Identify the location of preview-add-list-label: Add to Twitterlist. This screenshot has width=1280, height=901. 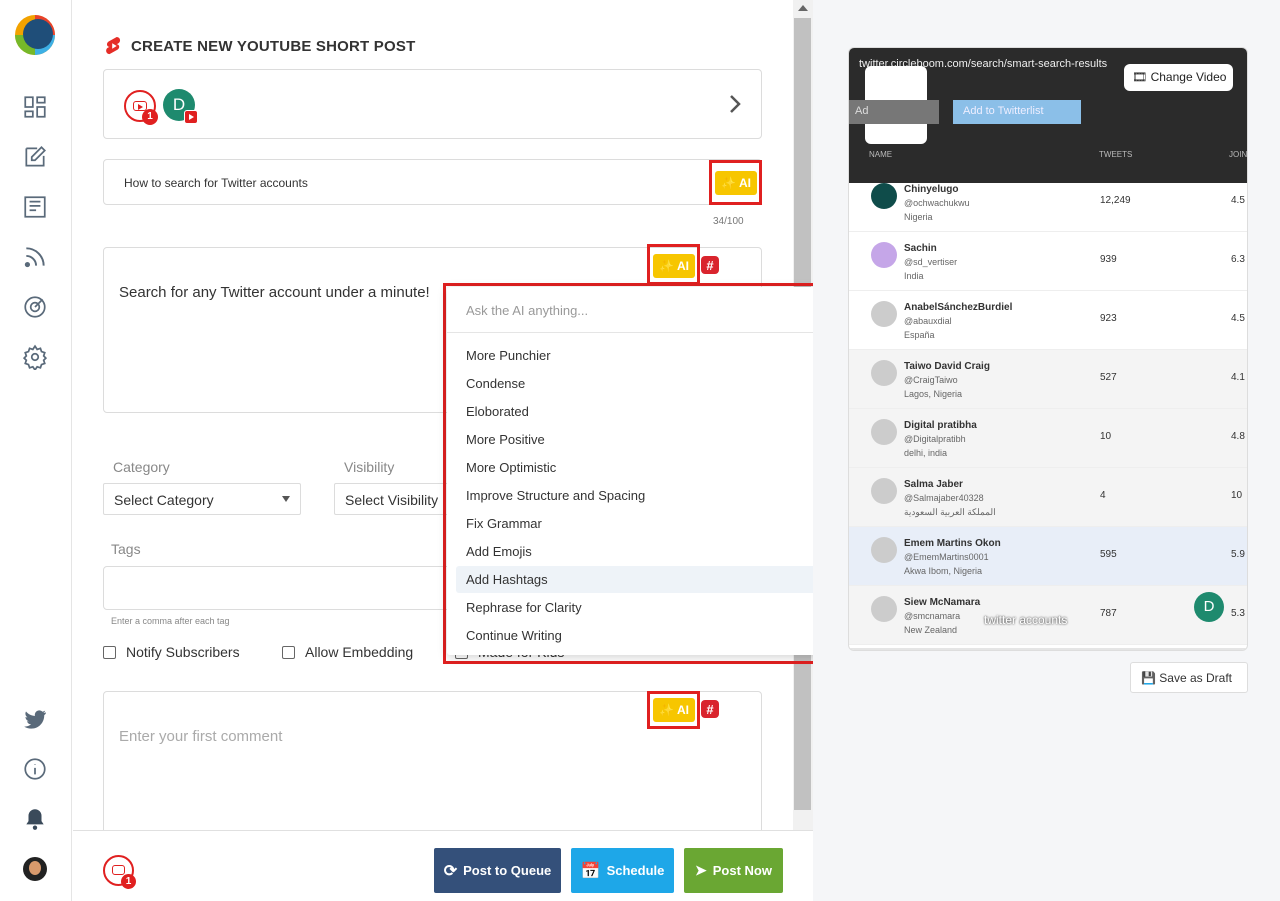
(1003, 111).